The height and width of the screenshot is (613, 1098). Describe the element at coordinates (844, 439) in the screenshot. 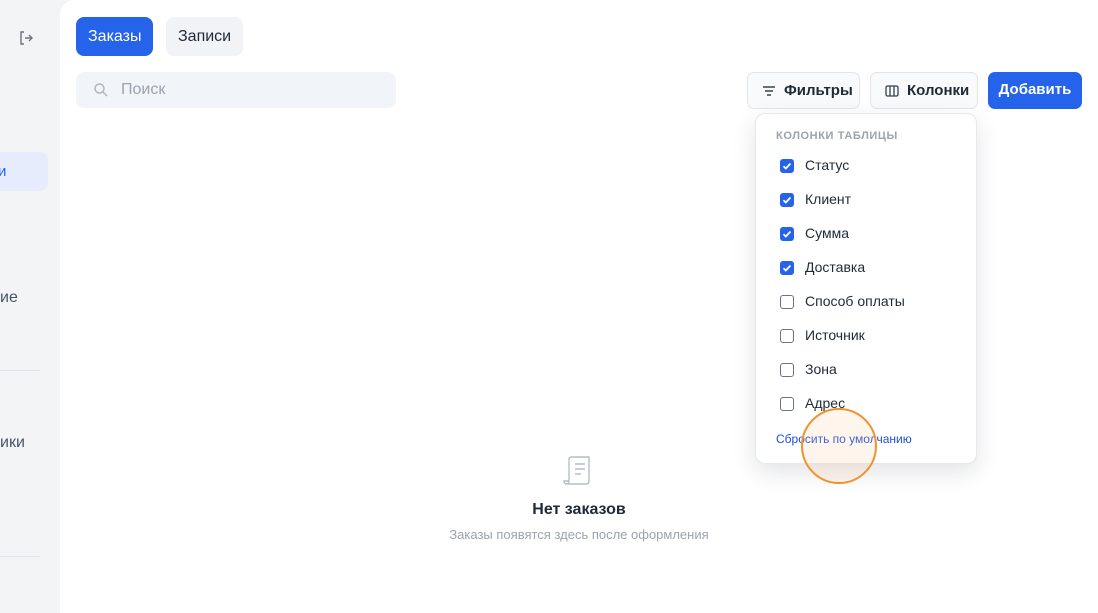

I see `reset-defaults-link: Сбросить по умолчанию` at that location.